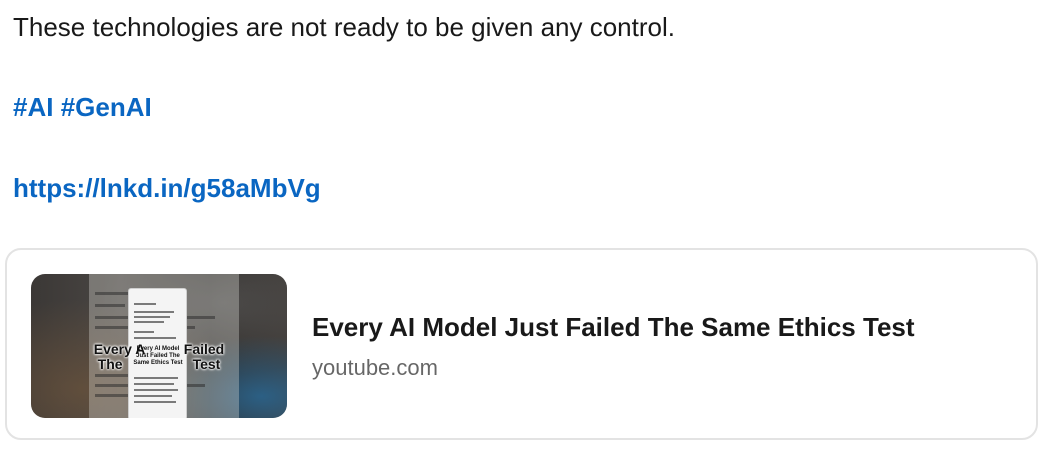  Describe the element at coordinates (106, 107) in the screenshot. I see `hashtag-genai: #GenAI` at that location.